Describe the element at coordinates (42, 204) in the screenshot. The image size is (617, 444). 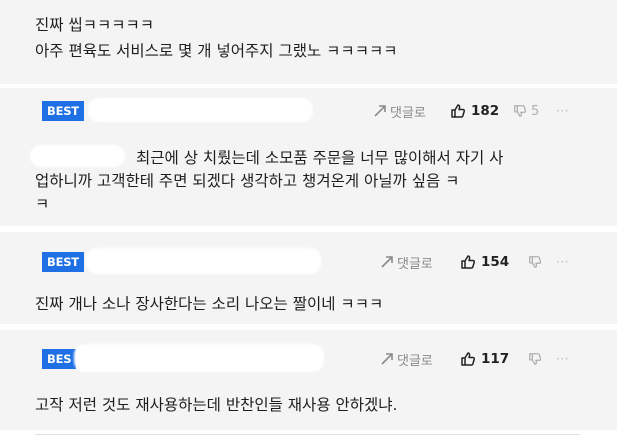
I see `comment-text: ㅋ` at that location.